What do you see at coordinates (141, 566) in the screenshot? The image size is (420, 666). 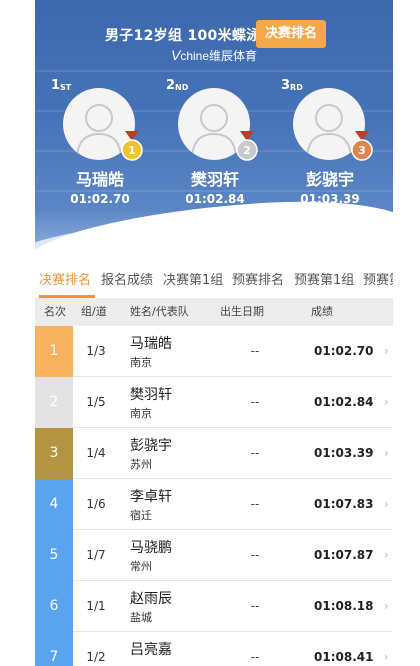 I see `team-name: 常州` at bounding box center [141, 566].